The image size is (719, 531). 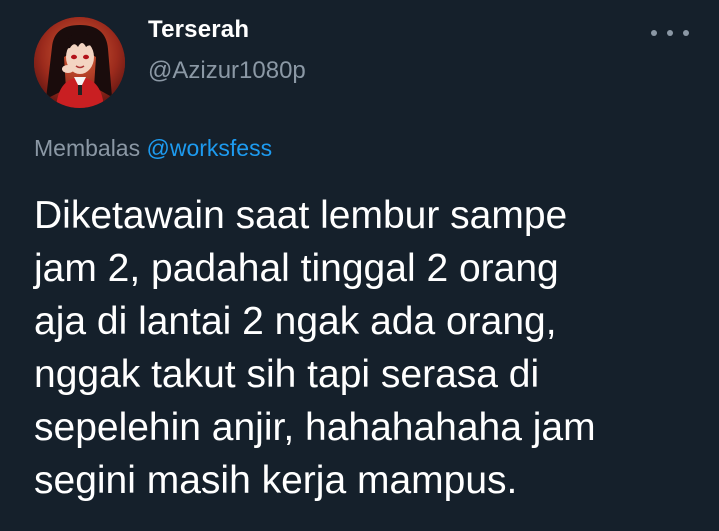 What do you see at coordinates (210, 148) in the screenshot?
I see `reply-target-link: @worksfess` at bounding box center [210, 148].